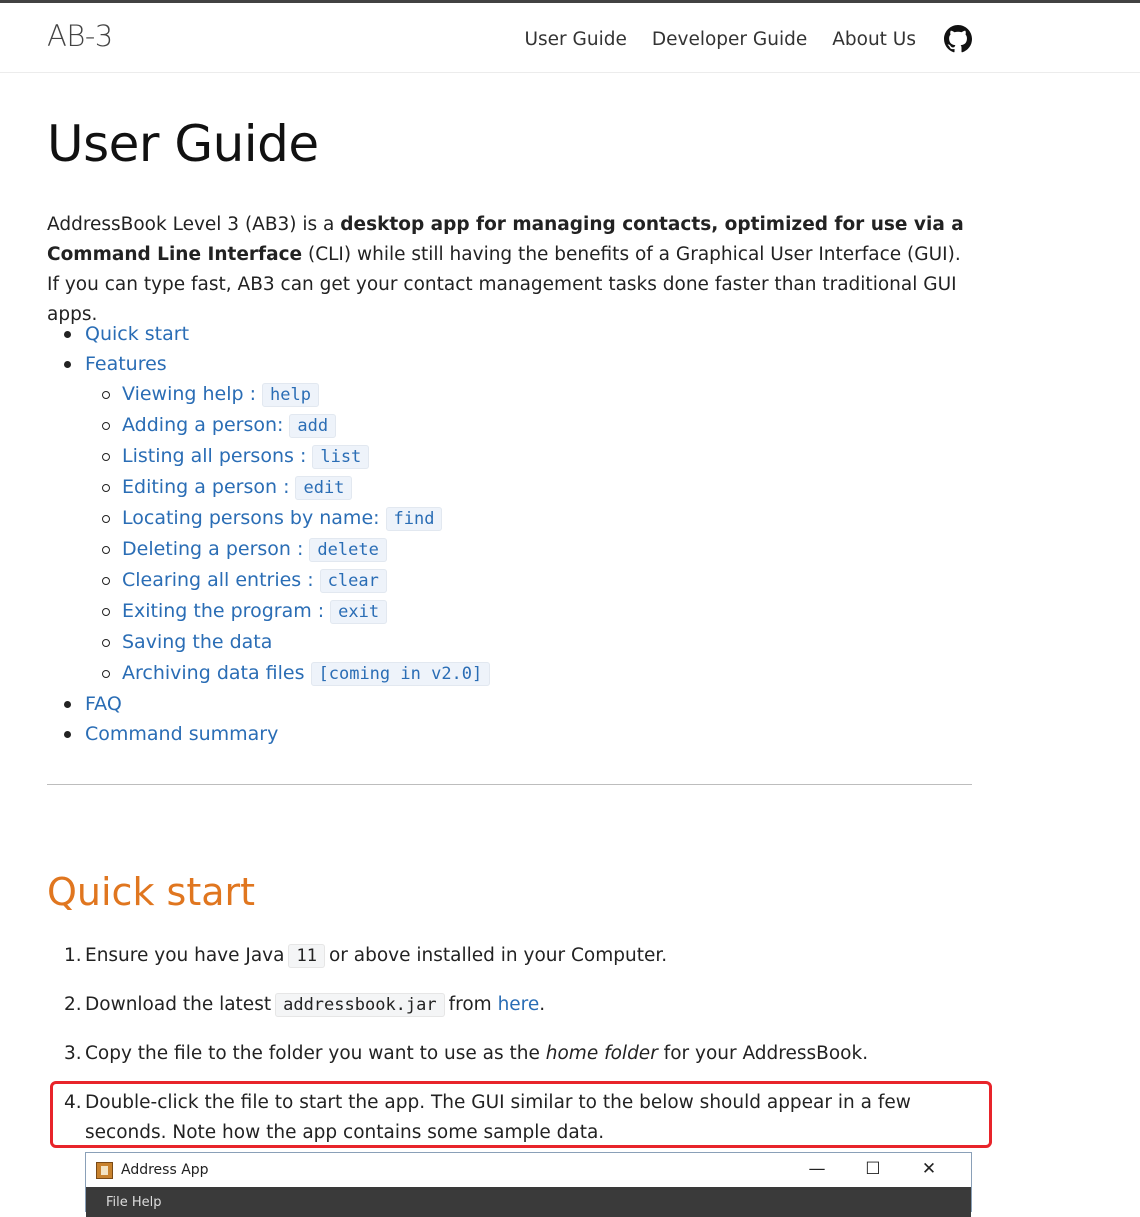  What do you see at coordinates (194, 224) in the screenshot?
I see `intro-text-1: AddressBook Level 3 (AB3) is a` at bounding box center [194, 224].